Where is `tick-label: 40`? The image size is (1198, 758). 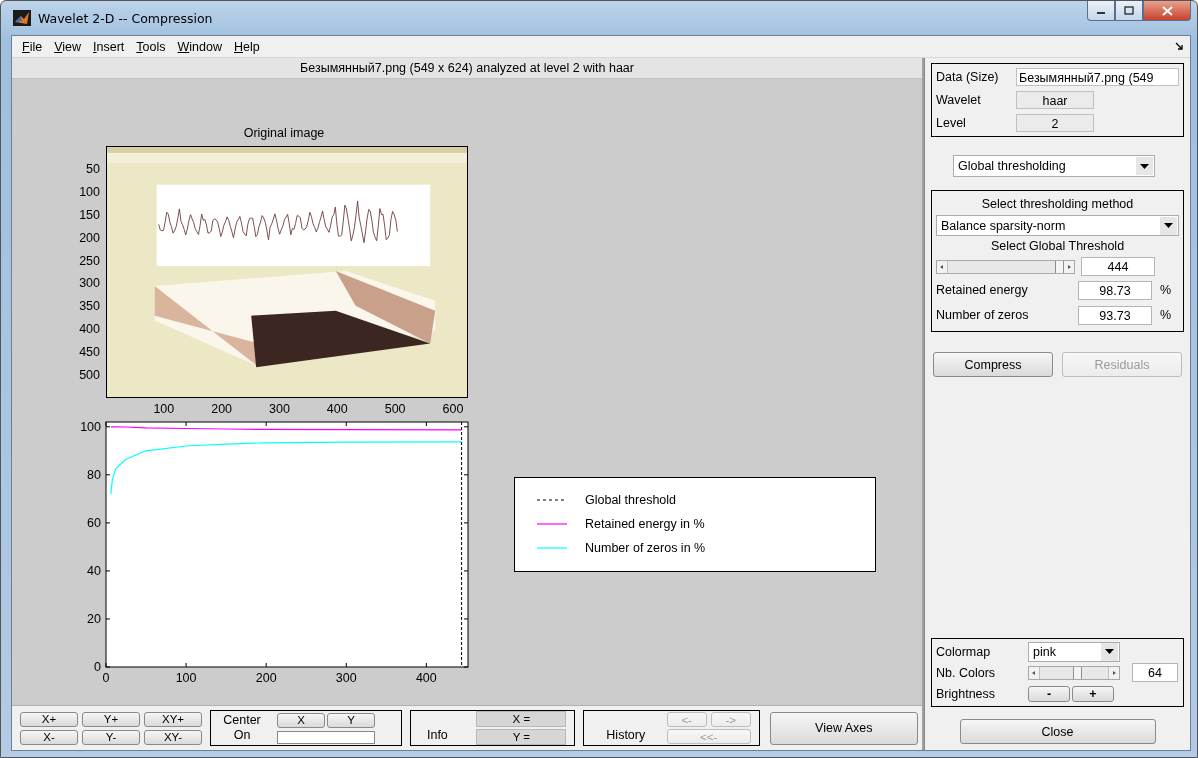 tick-label: 40 is located at coordinates (94, 570).